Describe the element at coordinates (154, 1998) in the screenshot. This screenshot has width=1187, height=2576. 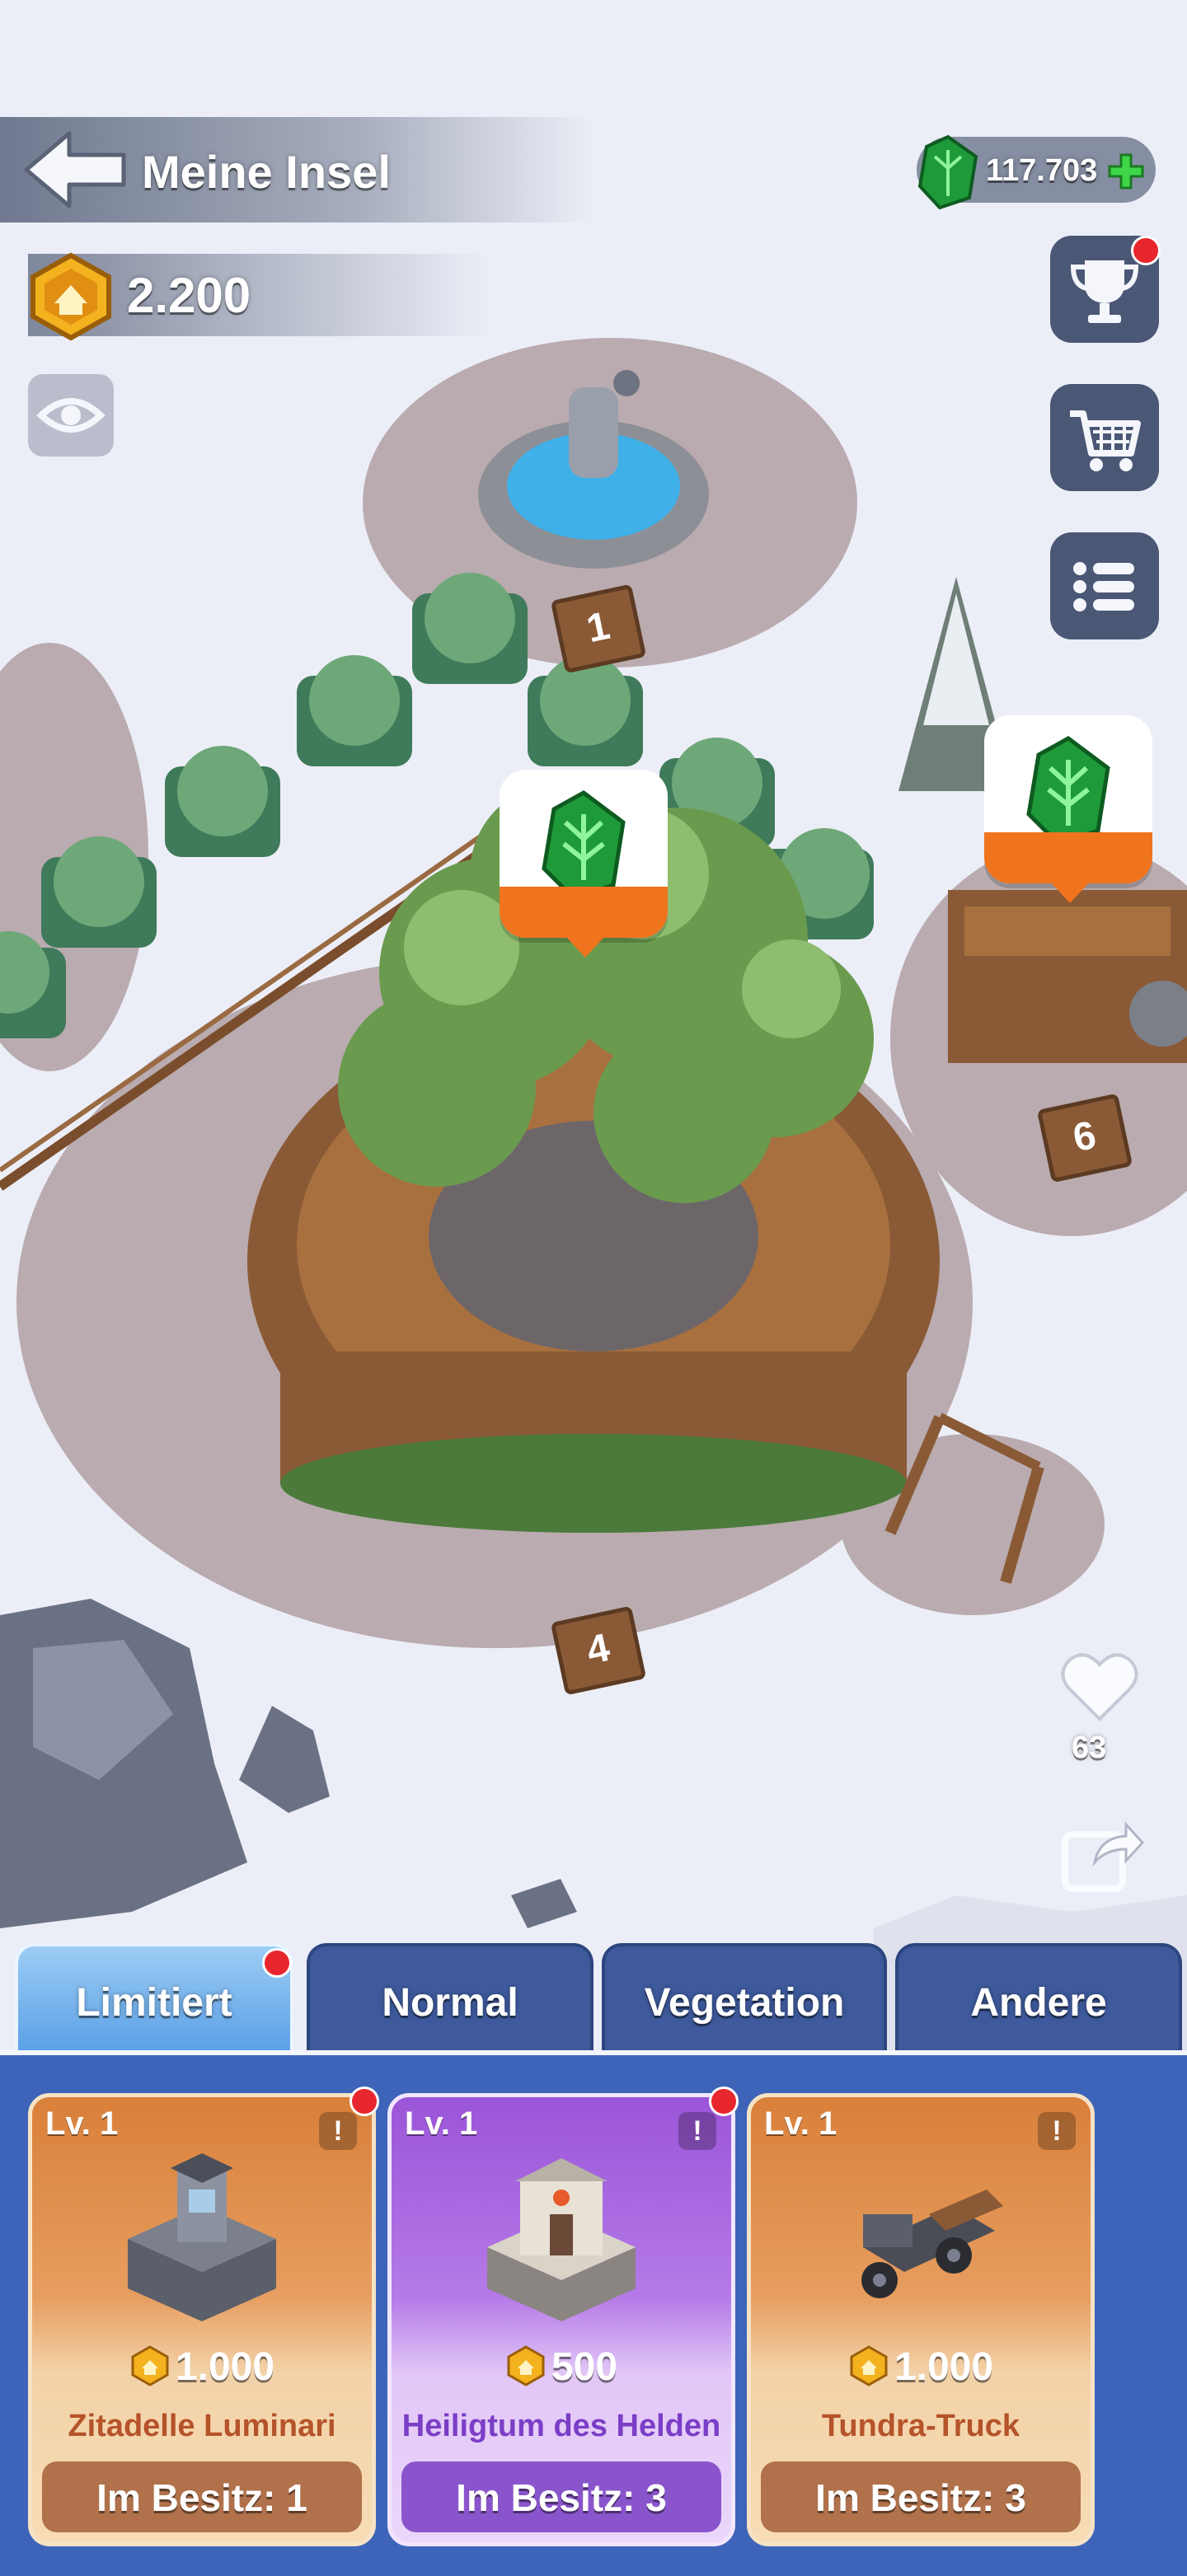
I see `tab-limitiert: Limitiert` at that location.